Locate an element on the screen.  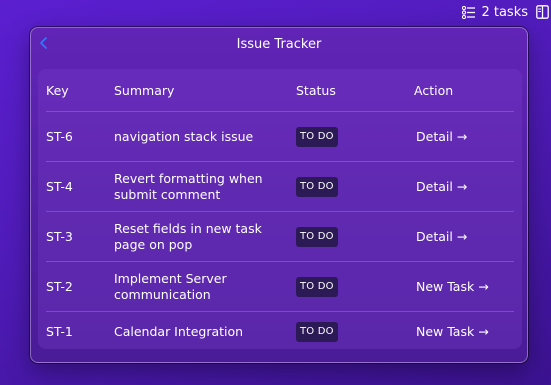
tasks-count-label: 2 tasks is located at coordinates (504, 12).